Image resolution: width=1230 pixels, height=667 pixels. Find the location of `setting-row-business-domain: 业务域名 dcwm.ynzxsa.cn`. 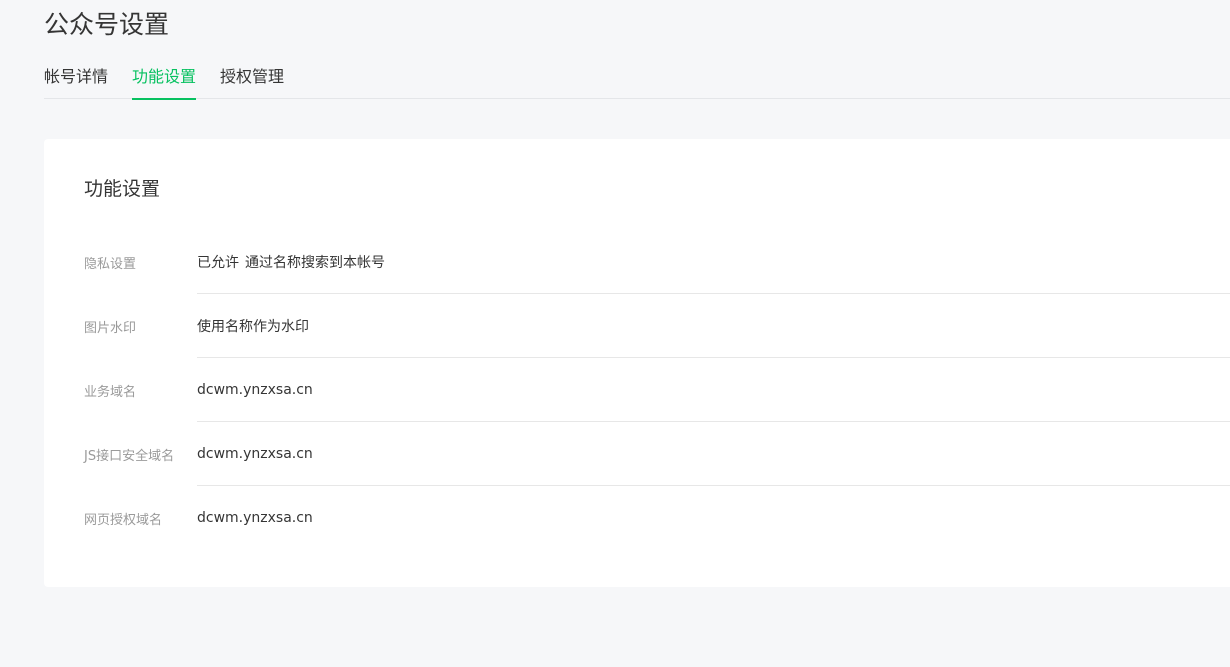

setting-row-business-domain: 业务域名 dcwm.ynzxsa.cn is located at coordinates (657, 390).